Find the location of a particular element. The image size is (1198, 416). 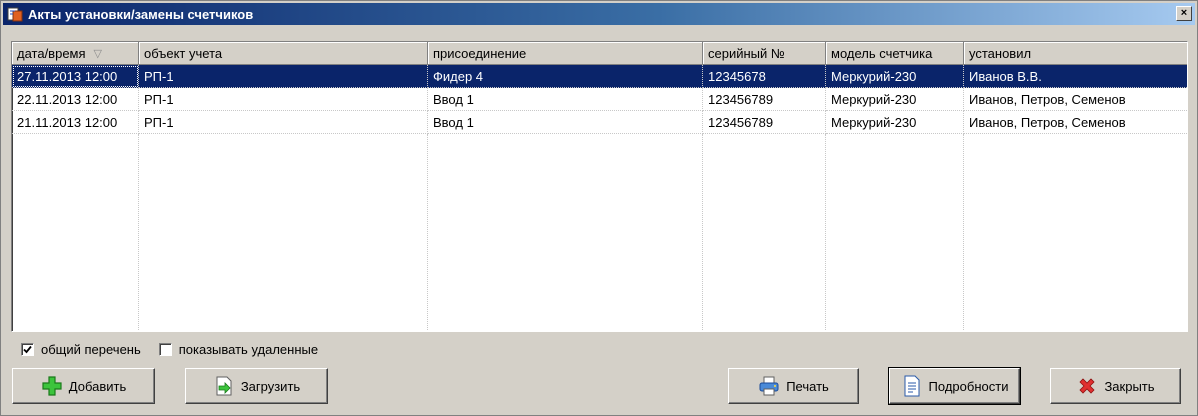

close-button: Закрыть is located at coordinates (1115, 386).